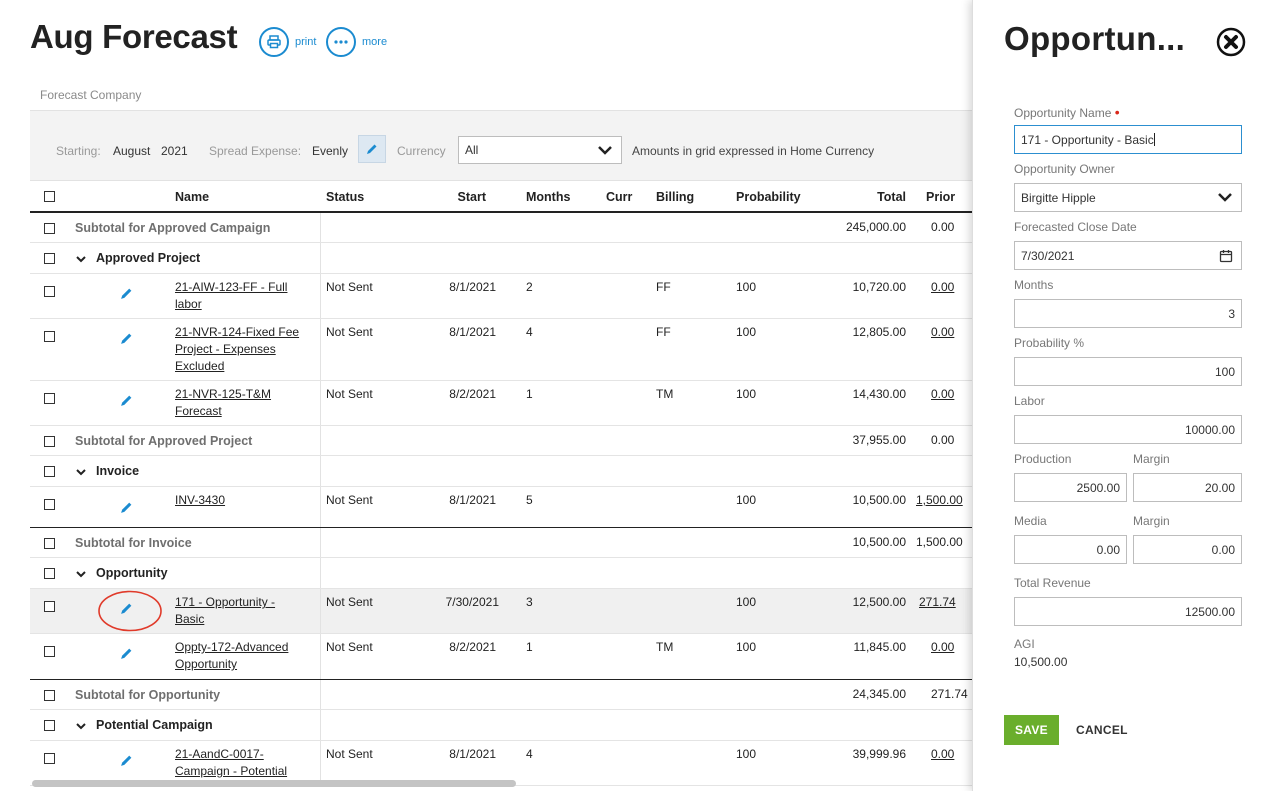 The image size is (1274, 791). What do you see at coordinates (49, 196) in the screenshot?
I see `select-all-checkbox` at bounding box center [49, 196].